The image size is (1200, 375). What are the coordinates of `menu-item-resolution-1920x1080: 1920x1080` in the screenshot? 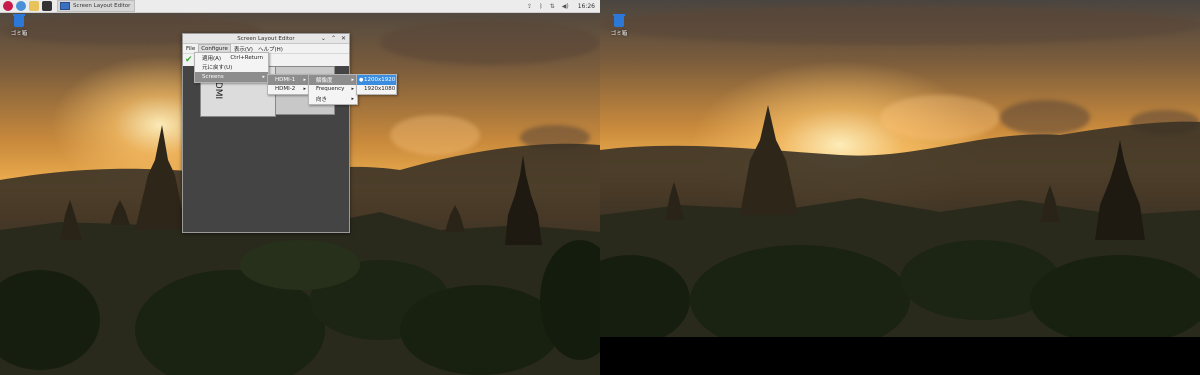 It's located at (376, 90).